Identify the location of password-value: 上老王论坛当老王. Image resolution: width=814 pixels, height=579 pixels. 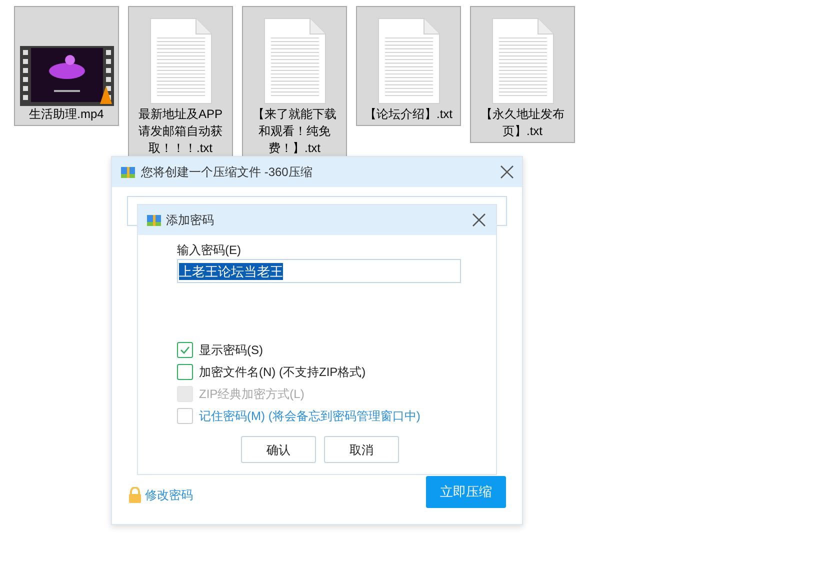
(231, 271).